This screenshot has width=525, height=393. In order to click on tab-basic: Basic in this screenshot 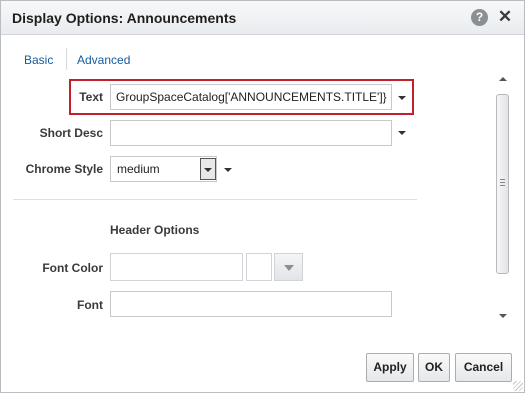, I will do `click(38, 60)`.